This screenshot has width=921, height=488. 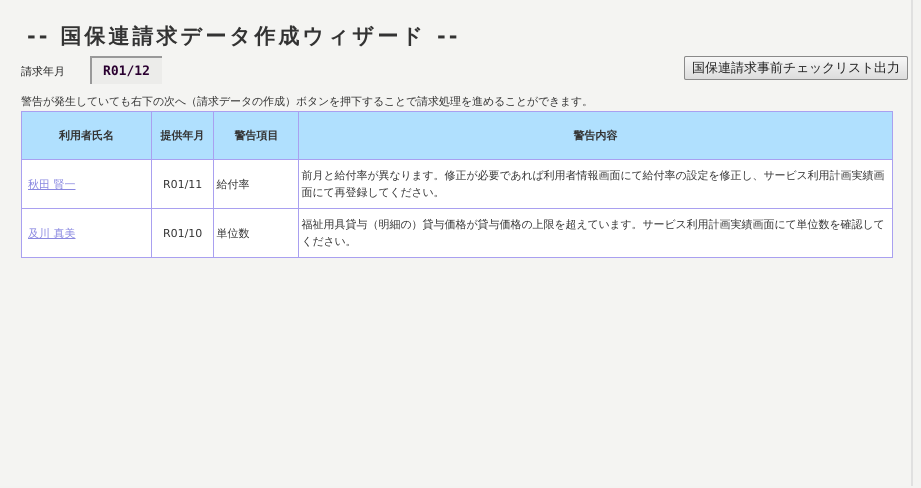 What do you see at coordinates (244, 36) in the screenshot?
I see `page-title: -- 国保連請求データ作成ウィザード --` at bounding box center [244, 36].